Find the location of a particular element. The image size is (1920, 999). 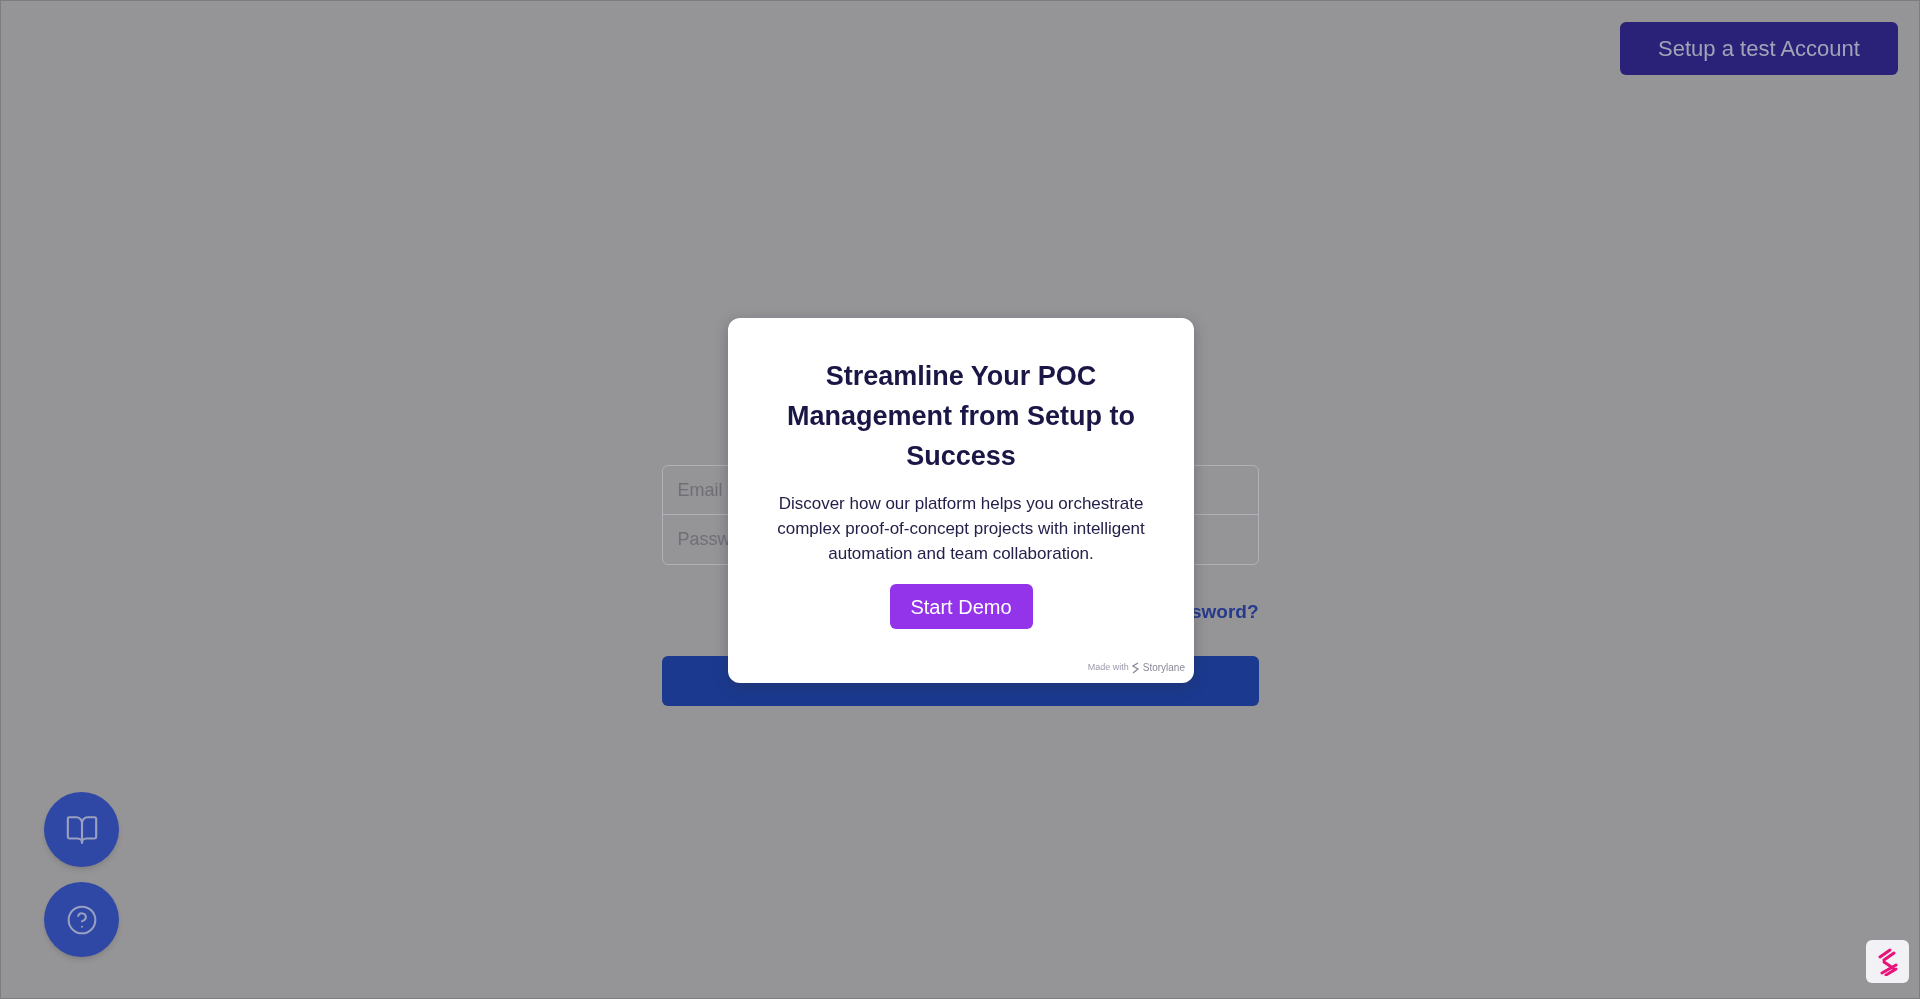

modal-title: Streamline Your POC Management from Setup to Success is located at coordinates (961, 416).